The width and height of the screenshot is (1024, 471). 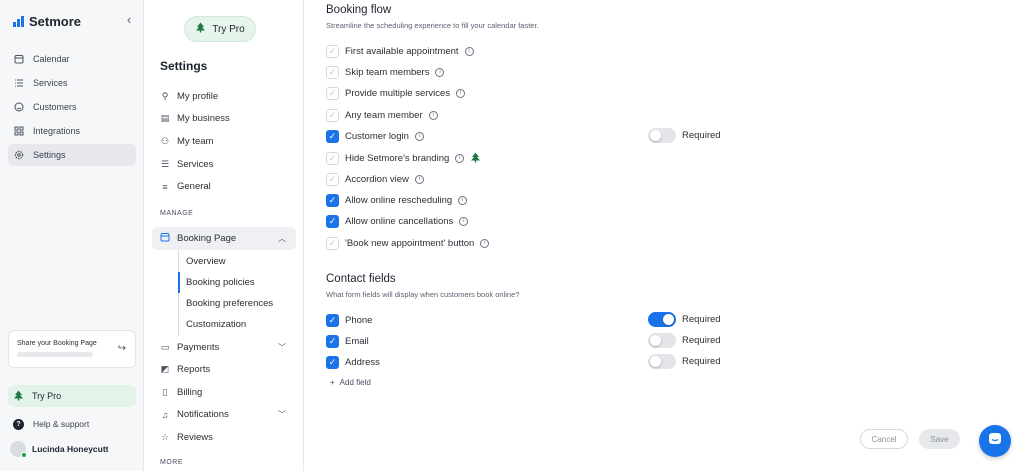 What do you see at coordinates (224, 96) in the screenshot?
I see `menu-item-my-profile: ⚲ My profile` at bounding box center [224, 96].